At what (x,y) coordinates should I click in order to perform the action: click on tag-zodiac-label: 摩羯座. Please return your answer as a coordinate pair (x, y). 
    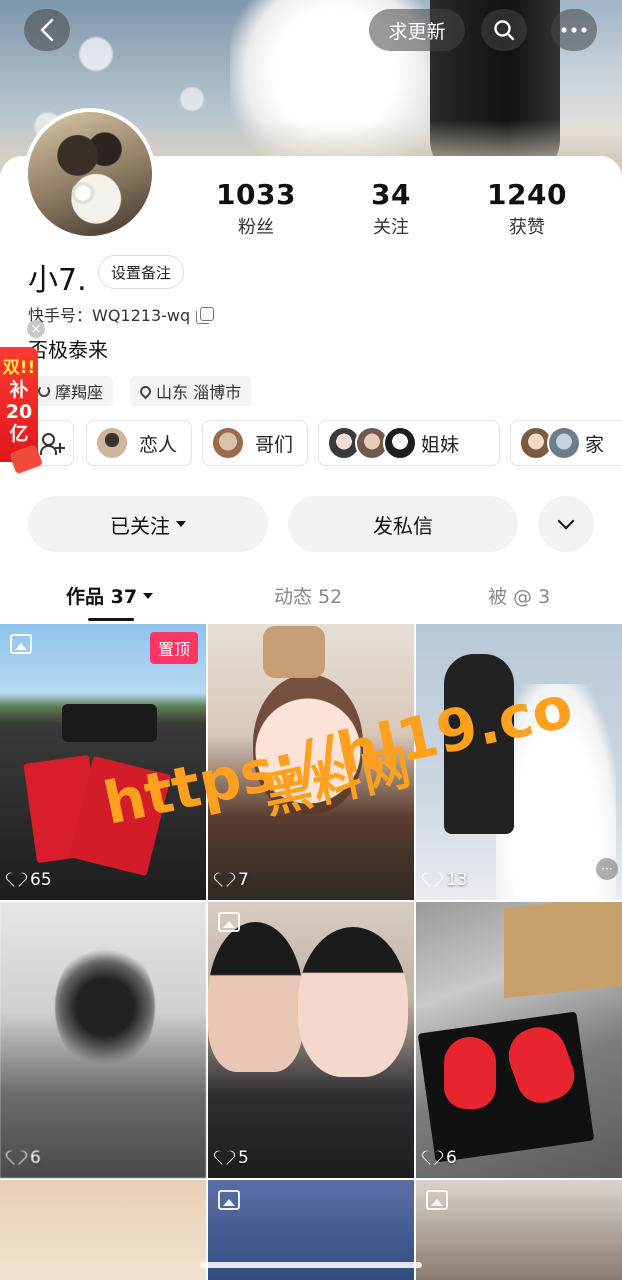
    Looking at the image, I should click on (79, 392).